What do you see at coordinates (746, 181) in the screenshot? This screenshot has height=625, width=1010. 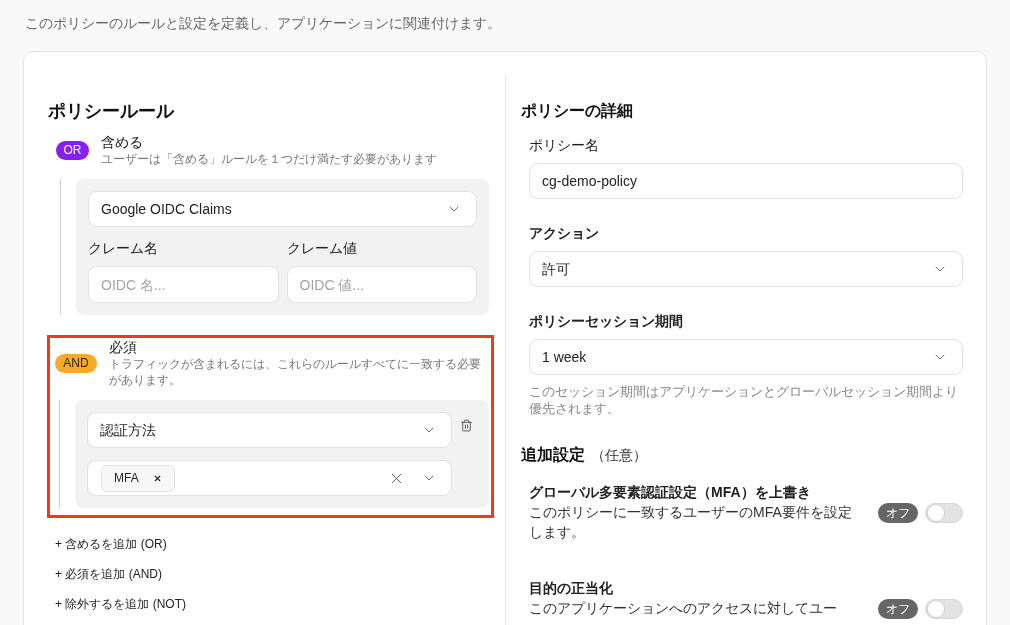 I see `input-field: cg-demo-policy` at bounding box center [746, 181].